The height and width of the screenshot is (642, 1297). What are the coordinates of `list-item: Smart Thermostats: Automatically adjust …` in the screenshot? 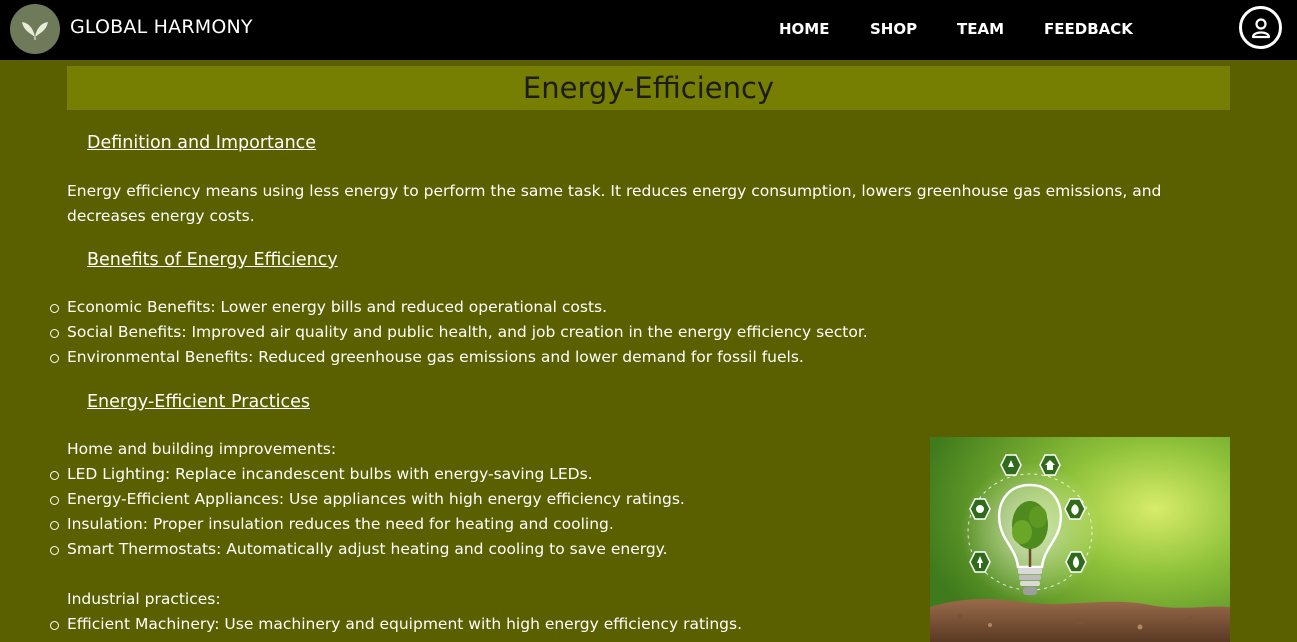 It's located at (367, 549).